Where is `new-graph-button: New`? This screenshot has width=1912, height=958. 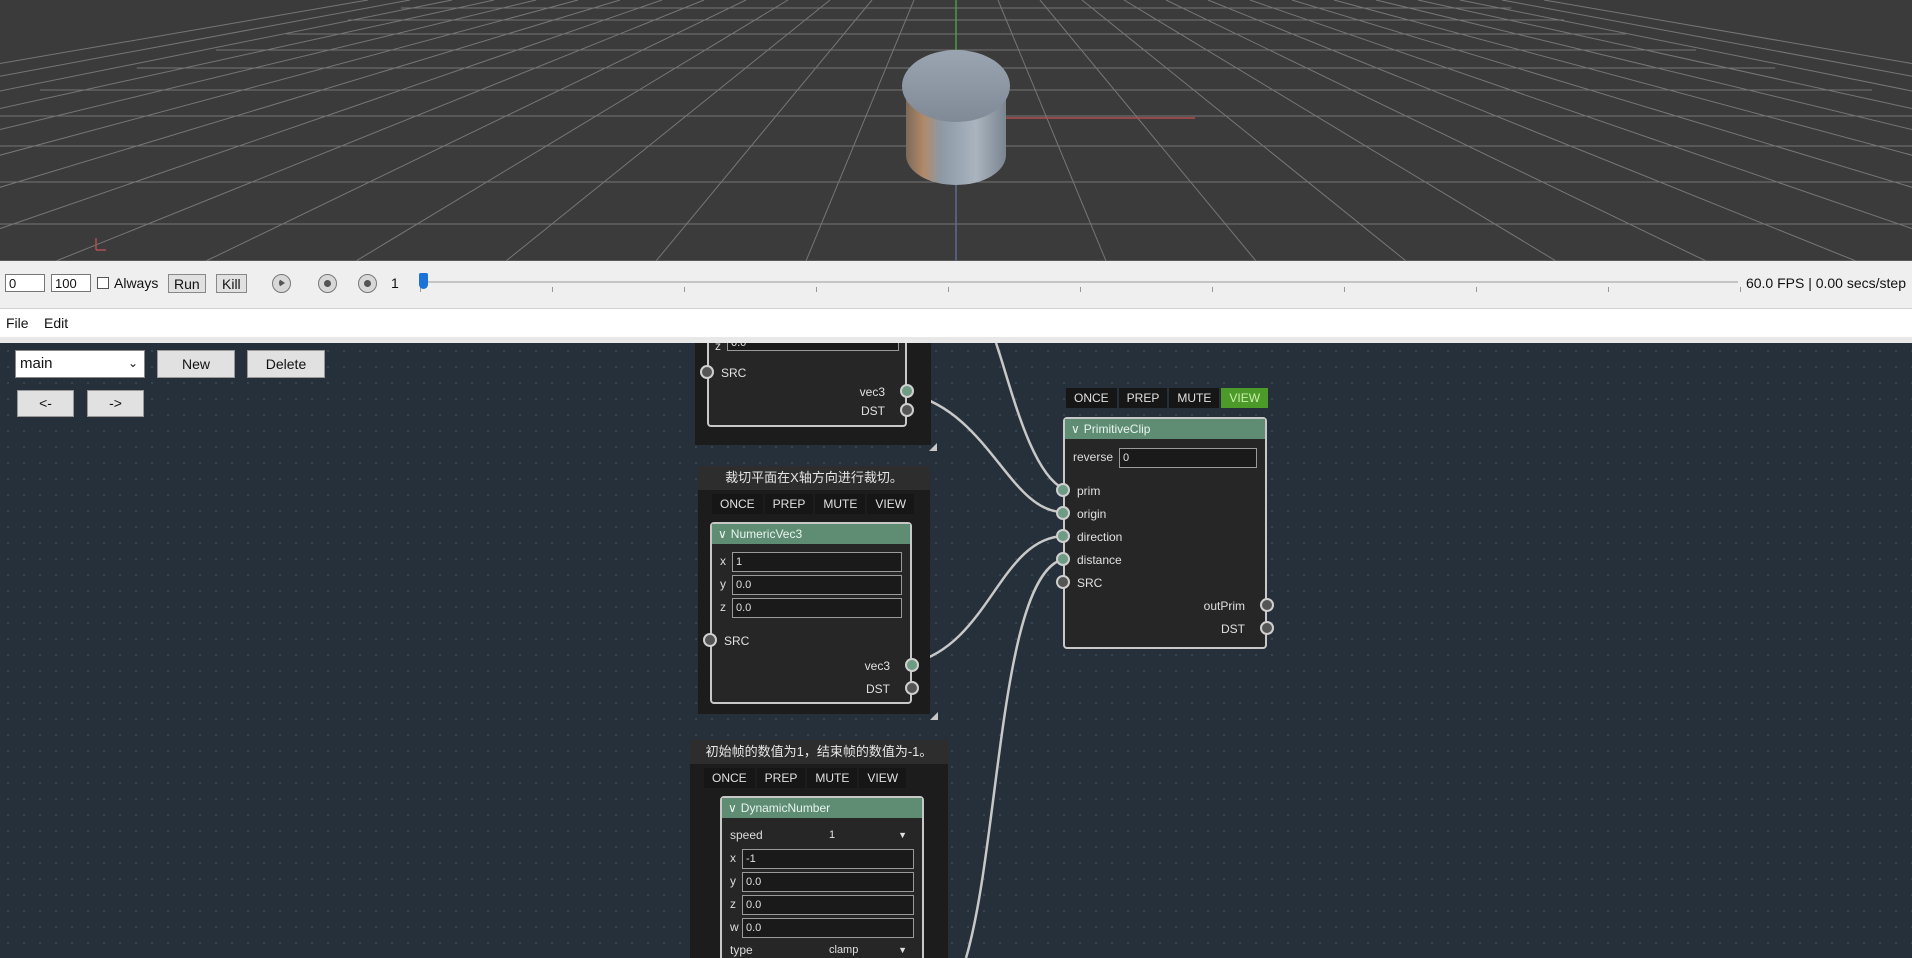
new-graph-button: New is located at coordinates (196, 364).